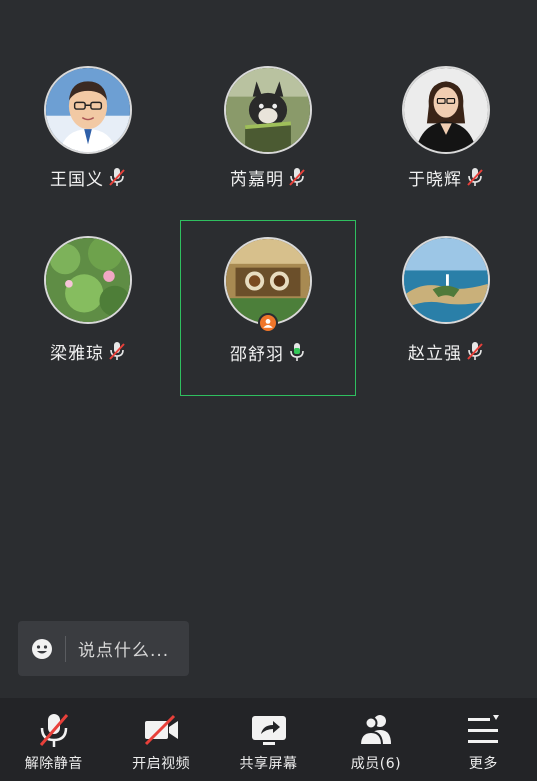 The height and width of the screenshot is (781, 537). I want to click on participant-tile-shaoshuyu-active: 邵舒羽, so click(268, 308).